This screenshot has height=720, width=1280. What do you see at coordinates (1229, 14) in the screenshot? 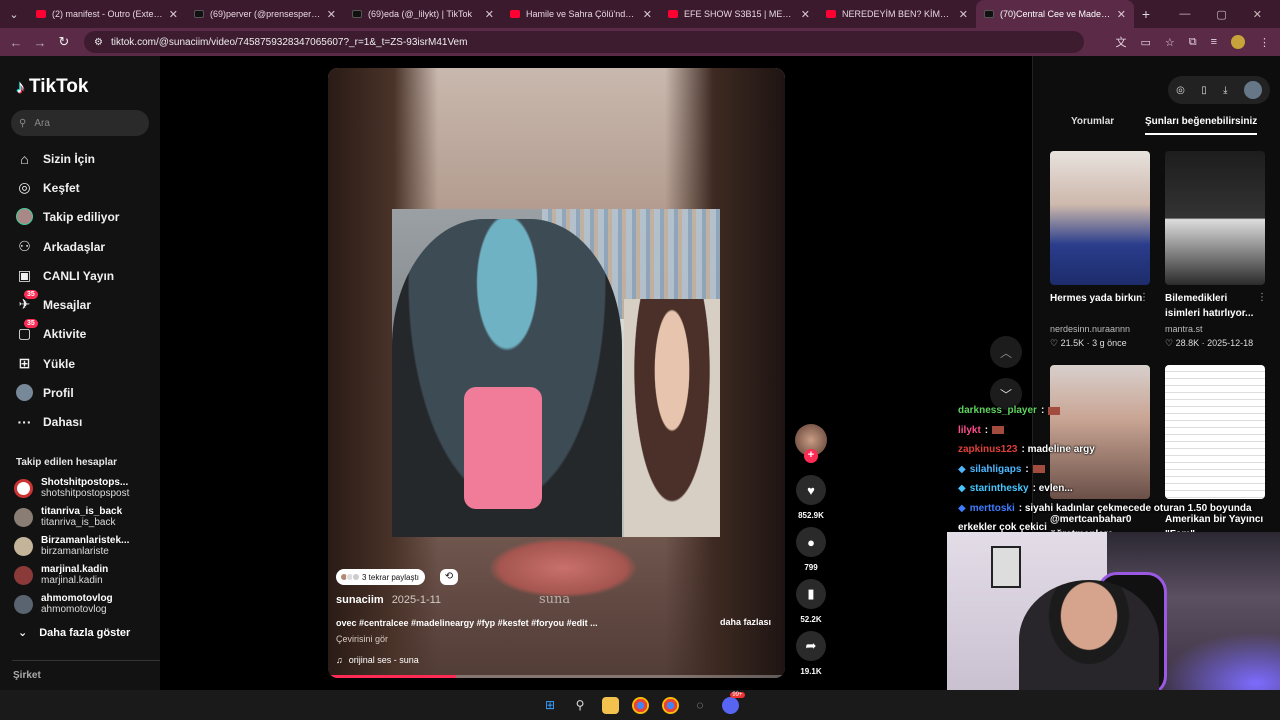
I see `window-controls: — ▢ ✕` at bounding box center [1229, 14].